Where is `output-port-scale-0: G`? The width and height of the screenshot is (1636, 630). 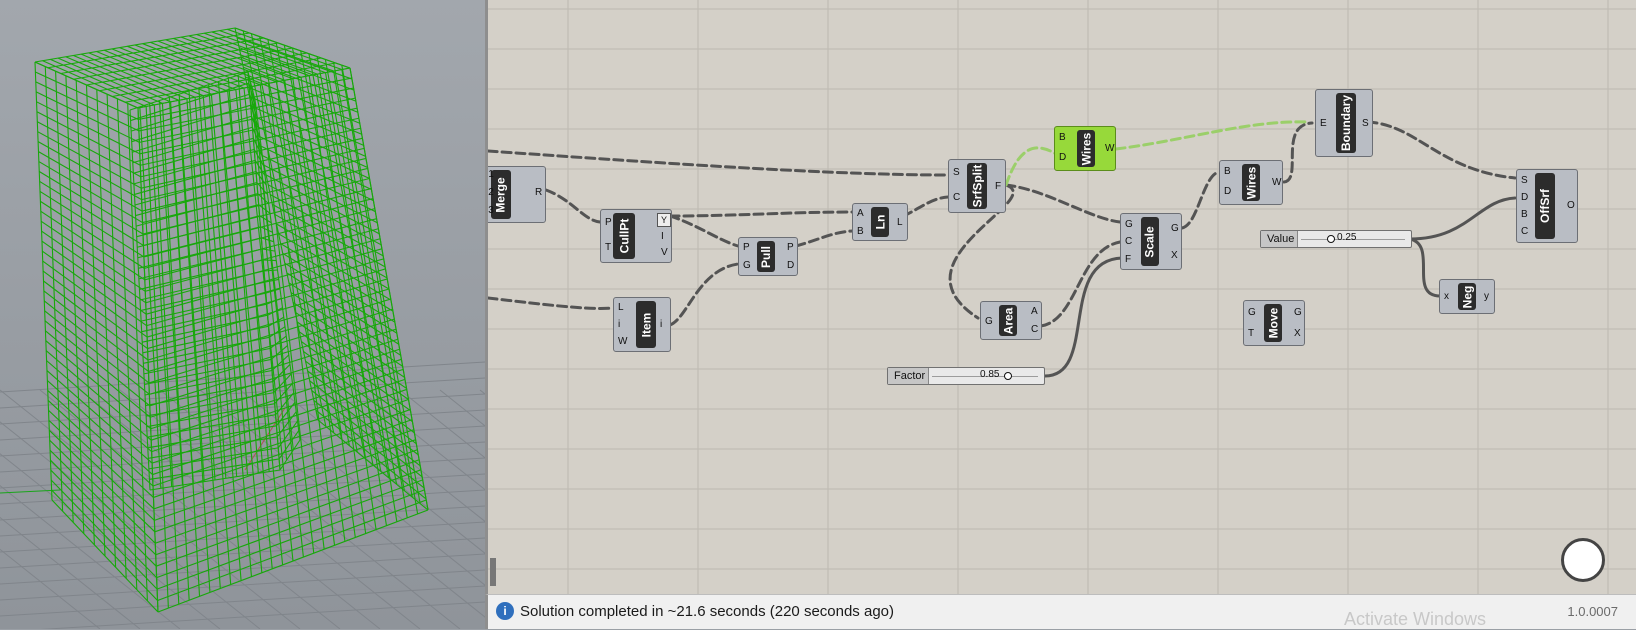 output-port-scale-0: G is located at coordinates (1175, 228).